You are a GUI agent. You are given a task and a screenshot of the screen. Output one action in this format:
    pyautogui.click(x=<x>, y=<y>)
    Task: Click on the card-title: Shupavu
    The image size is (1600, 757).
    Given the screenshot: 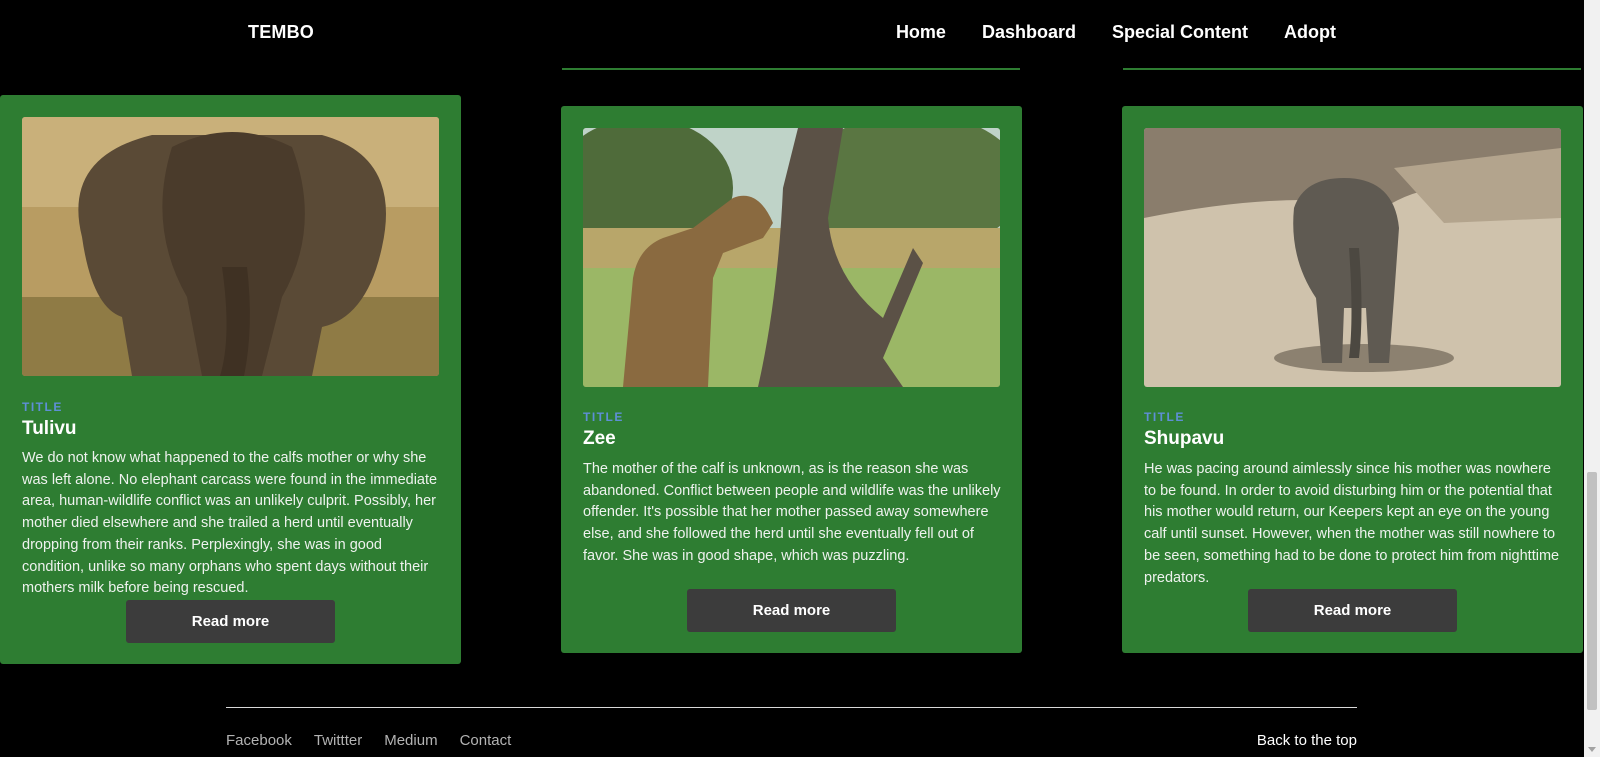 What is the action you would take?
    pyautogui.click(x=1184, y=438)
    